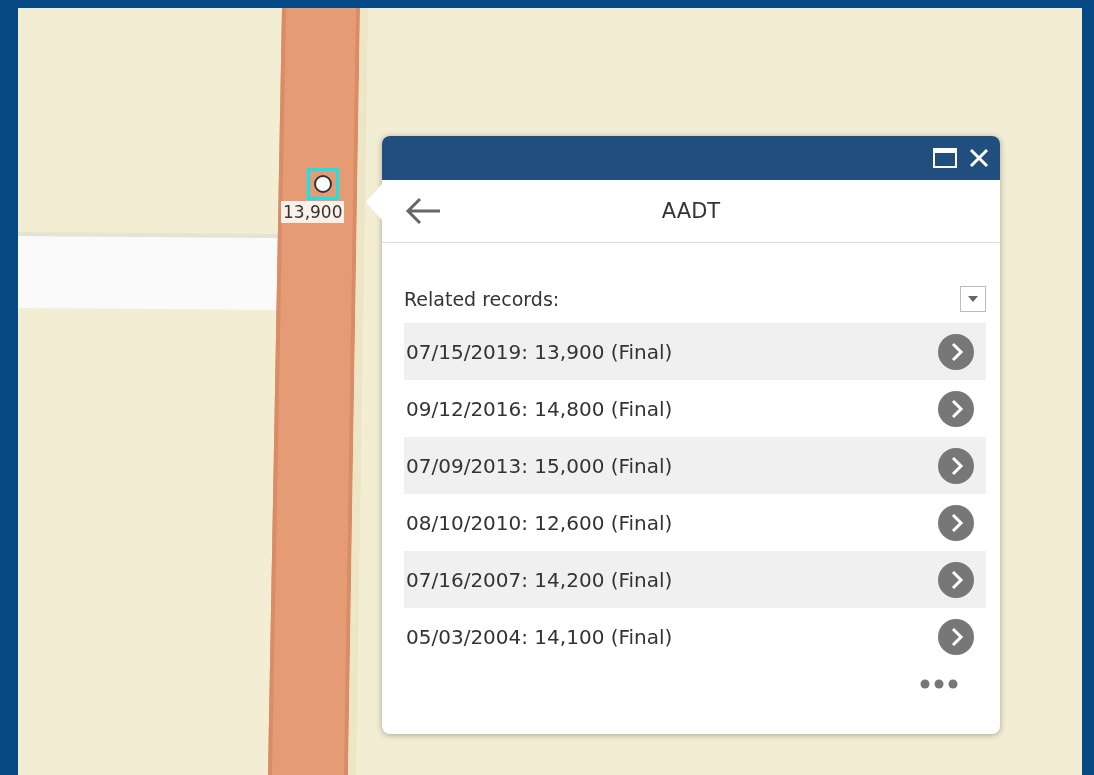  What do you see at coordinates (945, 158) in the screenshot?
I see `maximize-button` at bounding box center [945, 158].